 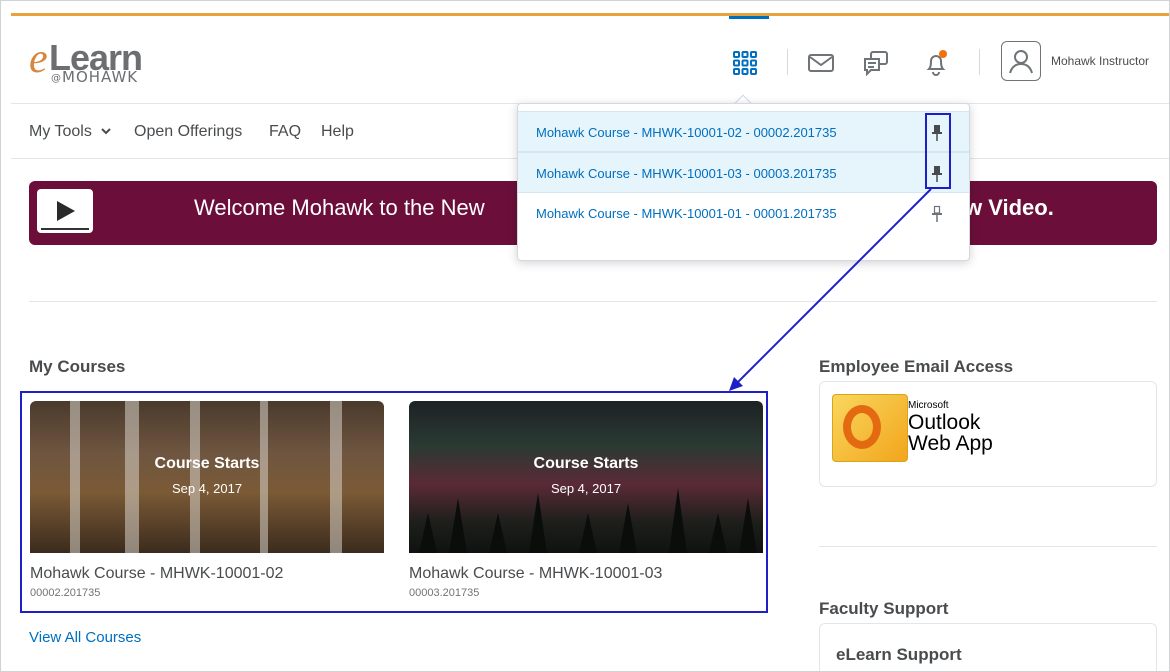 What do you see at coordinates (749, 17) in the screenshot?
I see `grid-active-indicator` at bounding box center [749, 17].